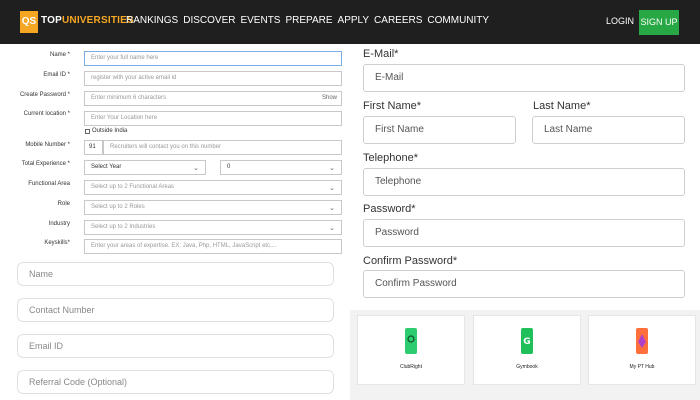  I want to click on referral-code-input: Referral Code (Optional), so click(175, 382).